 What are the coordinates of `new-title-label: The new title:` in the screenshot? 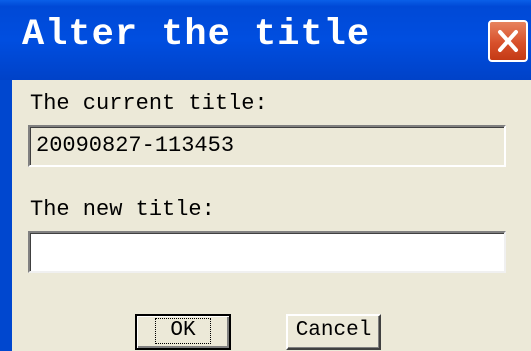 It's located at (122, 209).